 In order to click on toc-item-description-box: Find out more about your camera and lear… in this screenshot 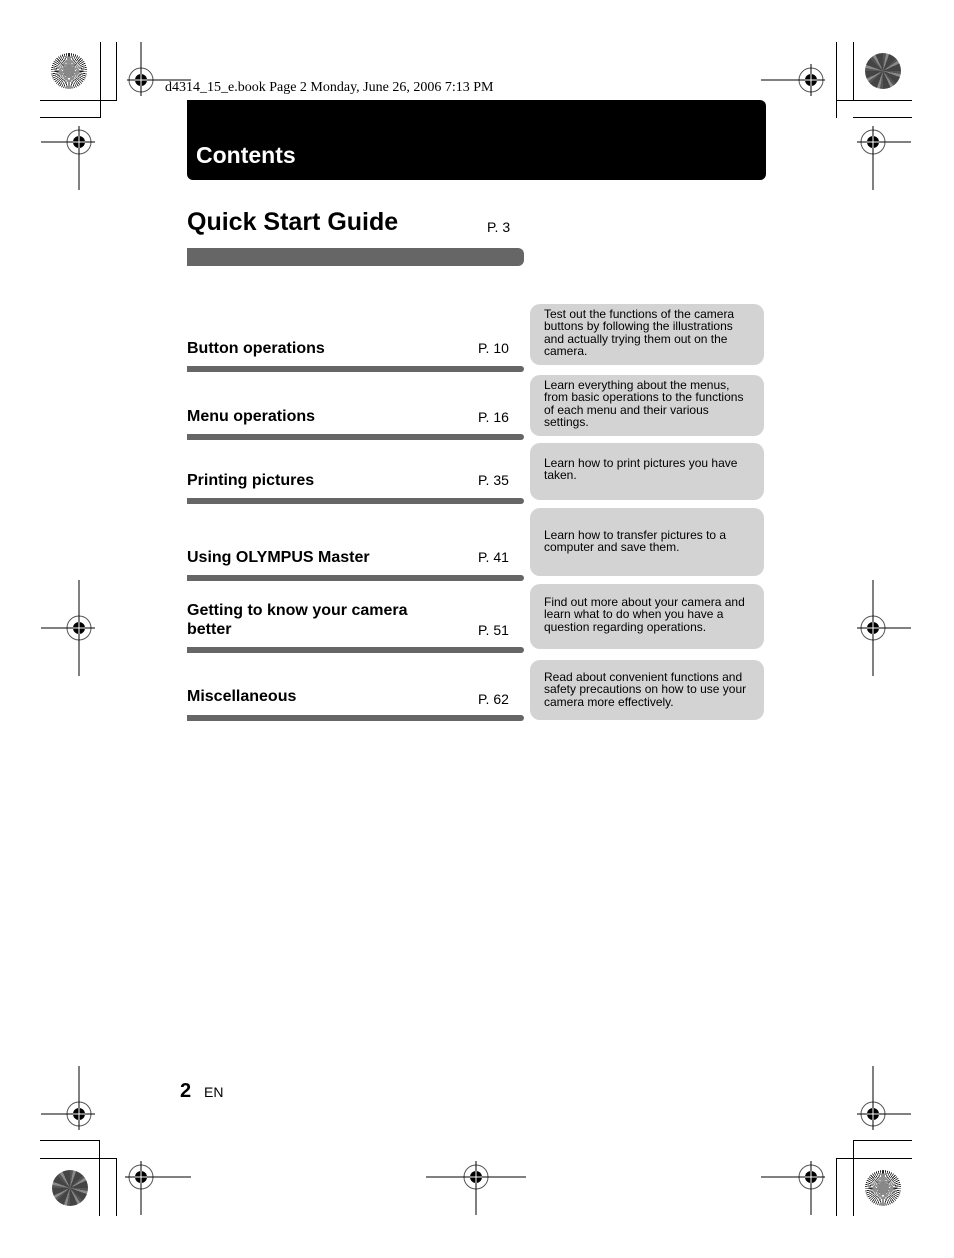, I will do `click(647, 616)`.